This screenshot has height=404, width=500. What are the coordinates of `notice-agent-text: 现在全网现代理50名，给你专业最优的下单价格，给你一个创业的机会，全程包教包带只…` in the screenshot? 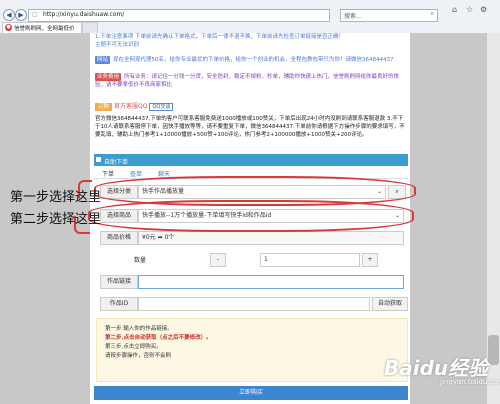 It's located at (253, 60).